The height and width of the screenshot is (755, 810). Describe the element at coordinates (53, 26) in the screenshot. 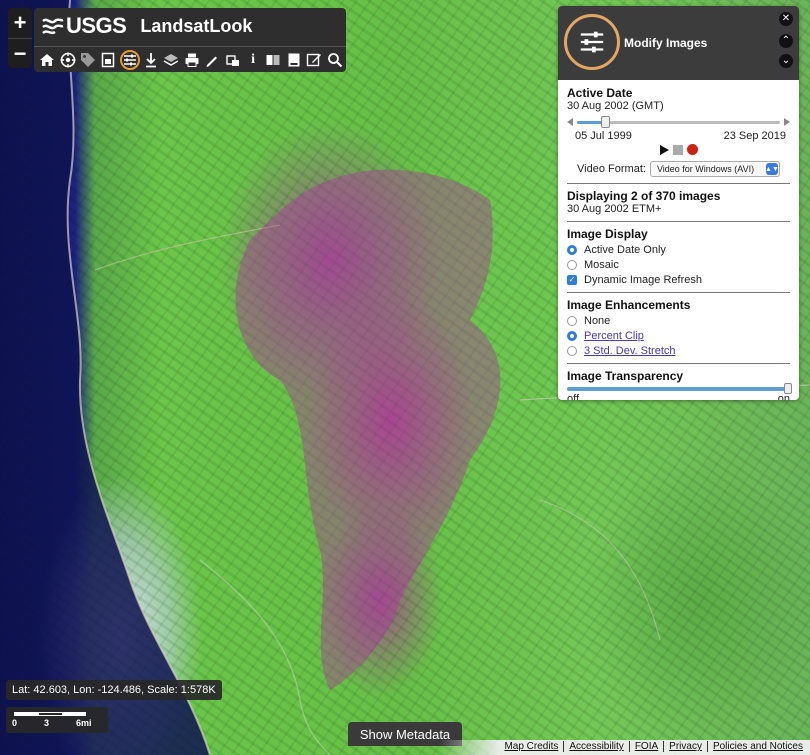

I see `usgs-waves-icon` at that location.